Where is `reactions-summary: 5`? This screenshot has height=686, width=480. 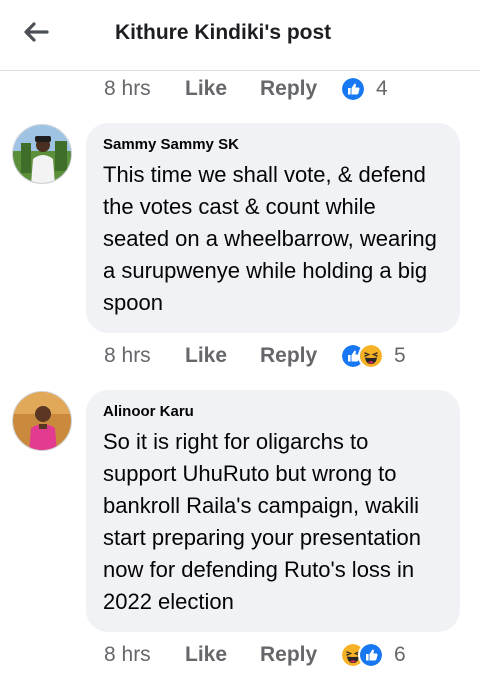
reactions-summary: 5 is located at coordinates (373, 356).